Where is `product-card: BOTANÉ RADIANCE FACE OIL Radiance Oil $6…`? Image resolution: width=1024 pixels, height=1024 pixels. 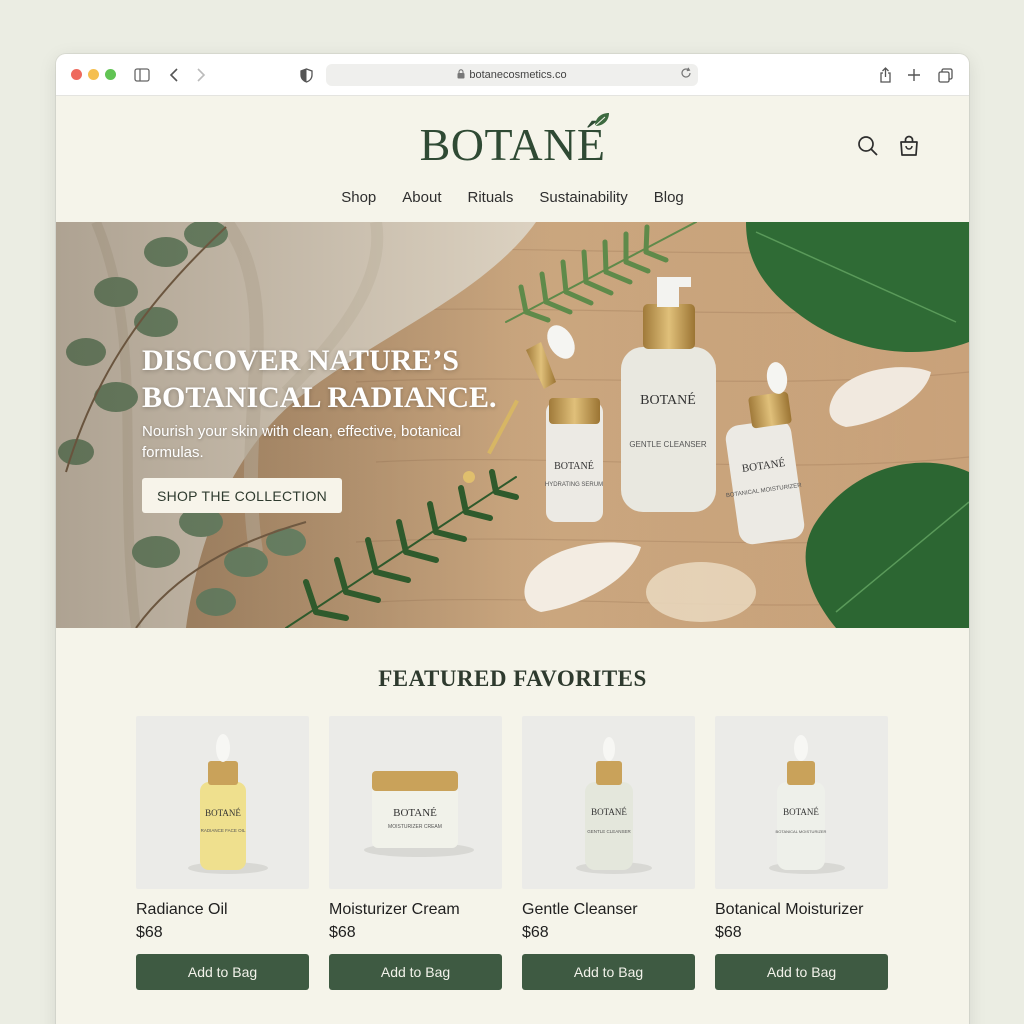
product-card: BOTANÉ RADIANCE FACE OIL Radiance Oil $6… is located at coordinates (222, 853).